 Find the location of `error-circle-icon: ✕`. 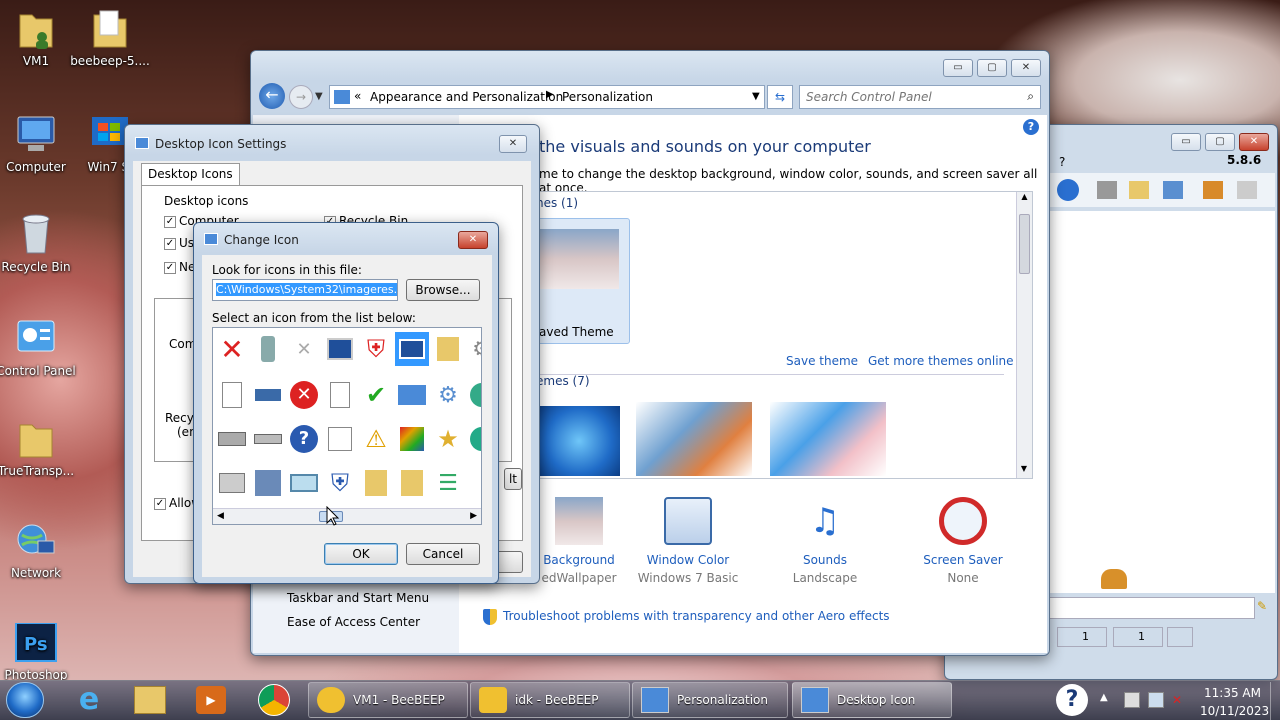

error-circle-icon: ✕ is located at coordinates (304, 395).